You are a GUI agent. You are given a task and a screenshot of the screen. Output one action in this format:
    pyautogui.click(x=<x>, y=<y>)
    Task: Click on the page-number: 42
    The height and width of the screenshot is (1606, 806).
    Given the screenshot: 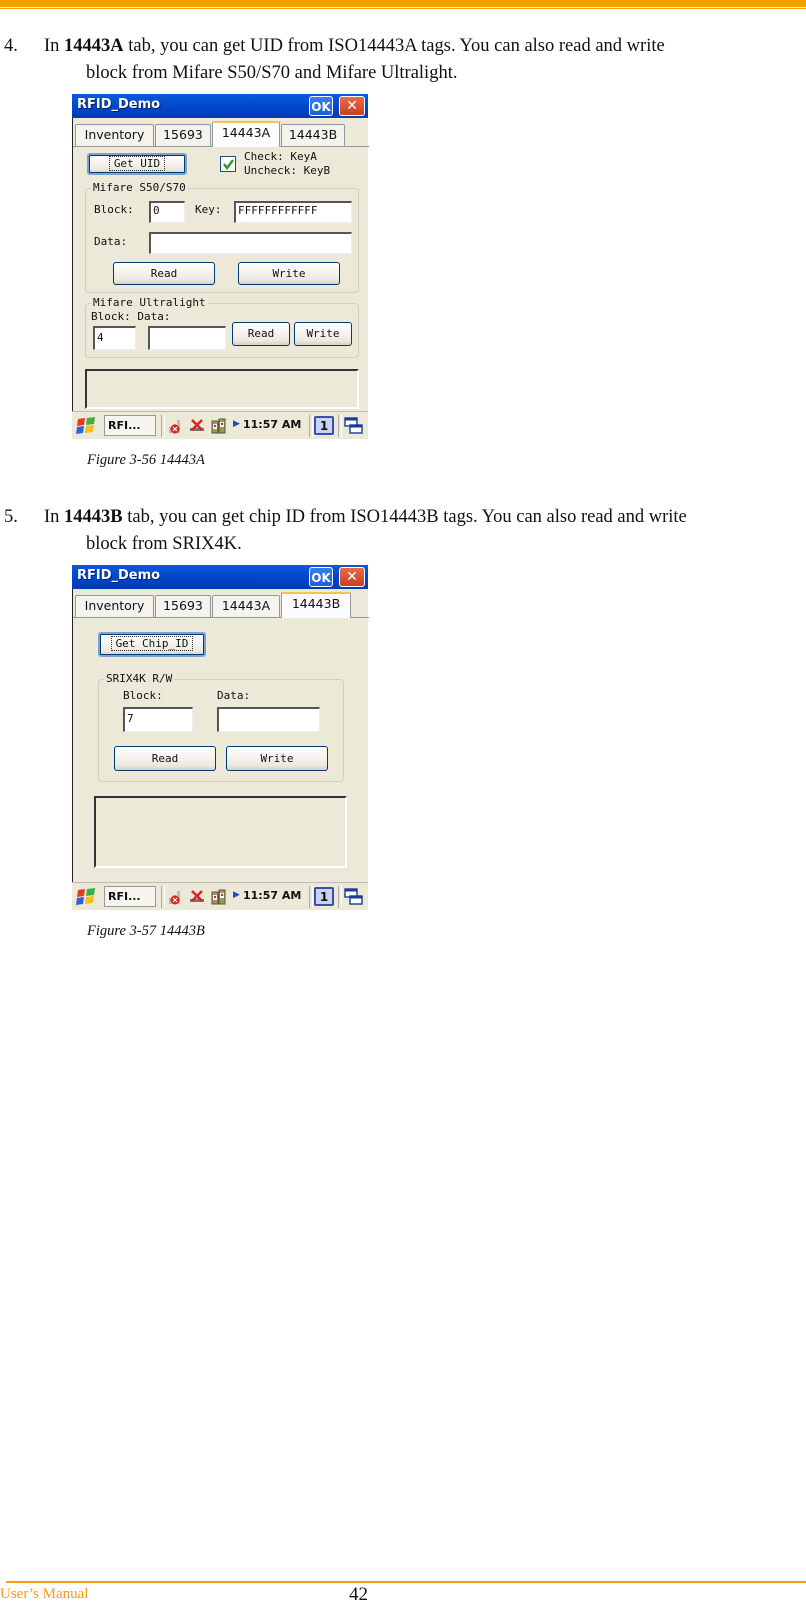 What is the action you would take?
    pyautogui.click(x=358, y=1594)
    